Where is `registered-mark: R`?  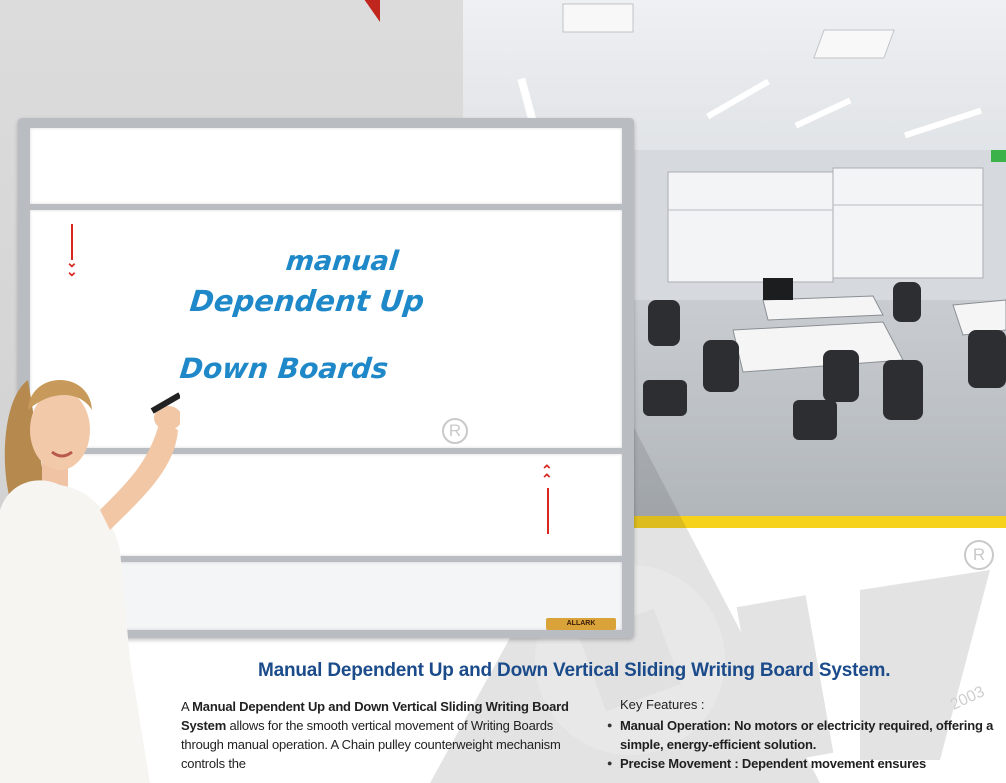 registered-mark: R is located at coordinates (455, 431).